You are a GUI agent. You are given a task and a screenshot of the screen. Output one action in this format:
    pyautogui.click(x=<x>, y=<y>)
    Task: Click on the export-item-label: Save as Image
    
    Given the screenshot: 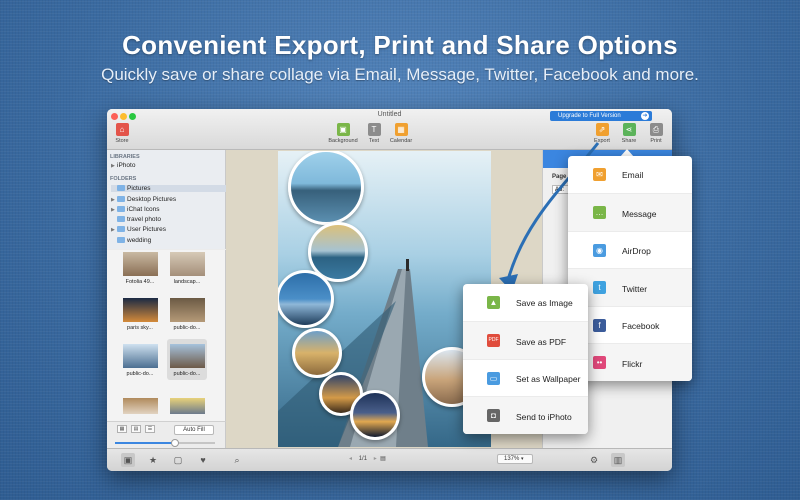 What is the action you would take?
    pyautogui.click(x=544, y=303)
    